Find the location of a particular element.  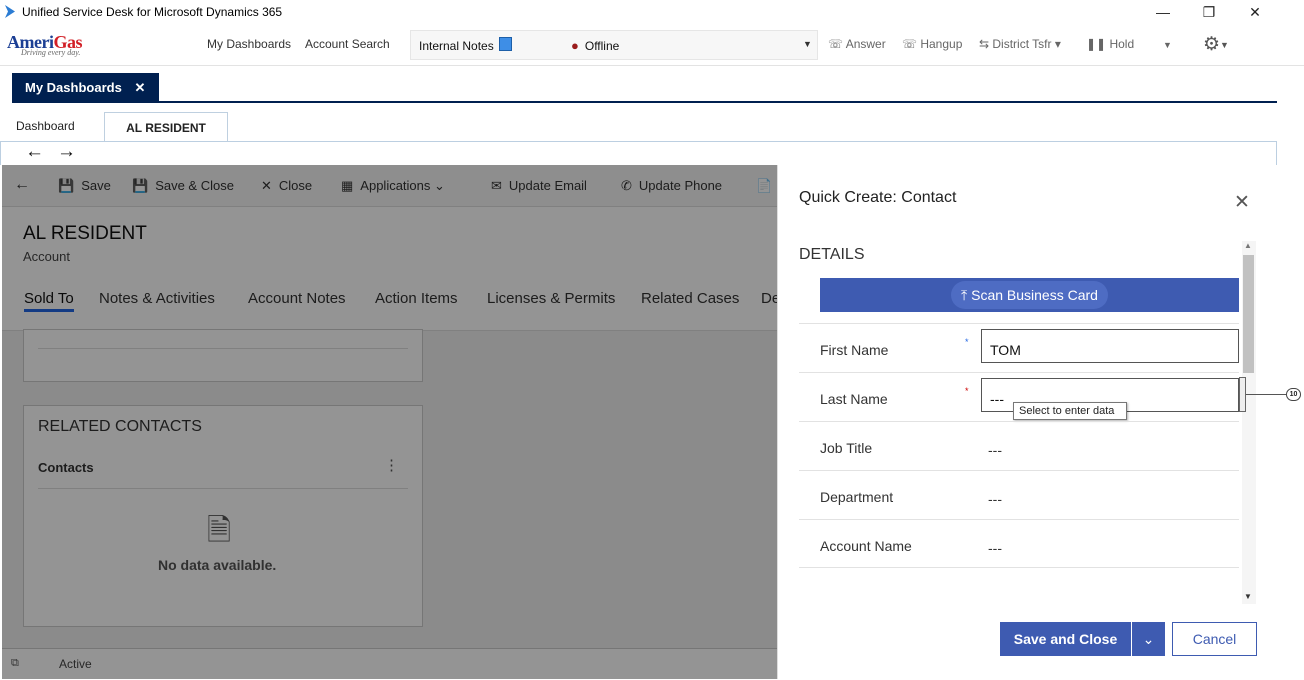

maximize-button: ❐ is located at coordinates (1209, 12).